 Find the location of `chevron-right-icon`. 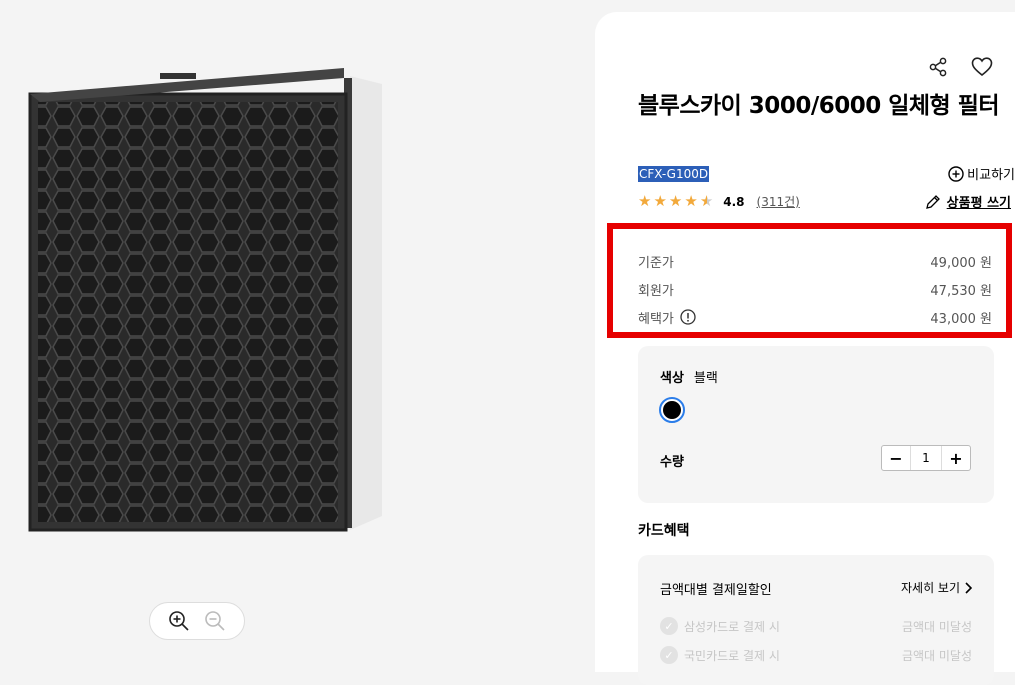

chevron-right-icon is located at coordinates (968, 587).